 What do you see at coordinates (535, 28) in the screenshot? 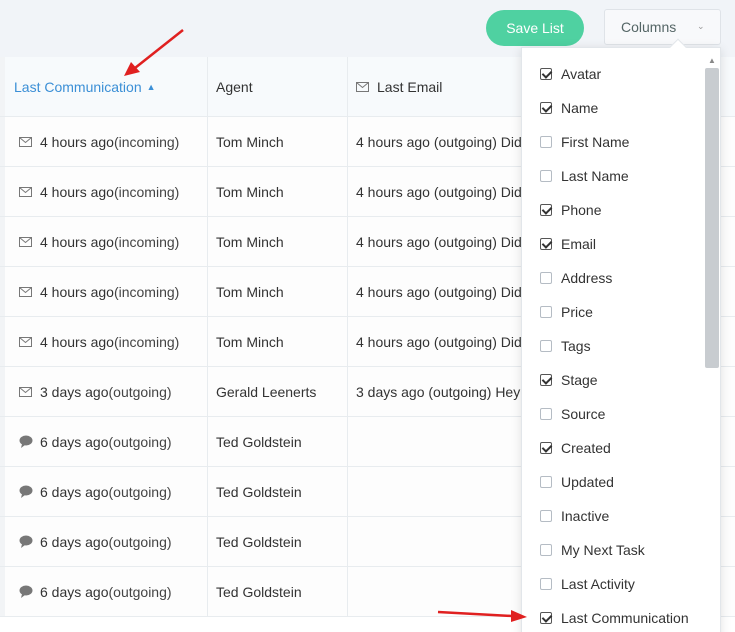
I see `save-list-button: Save List` at bounding box center [535, 28].